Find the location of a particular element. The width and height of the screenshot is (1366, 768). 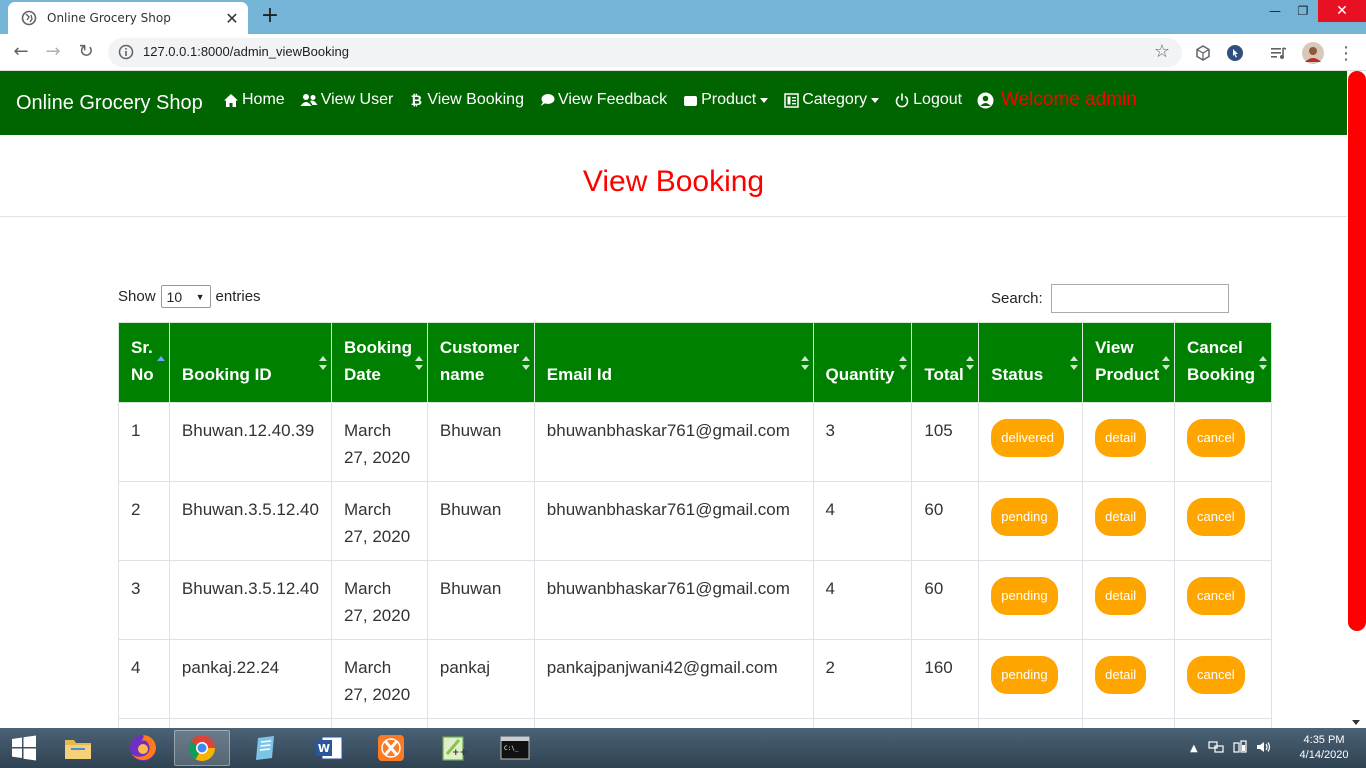

sort-icon is located at coordinates (1263, 363).